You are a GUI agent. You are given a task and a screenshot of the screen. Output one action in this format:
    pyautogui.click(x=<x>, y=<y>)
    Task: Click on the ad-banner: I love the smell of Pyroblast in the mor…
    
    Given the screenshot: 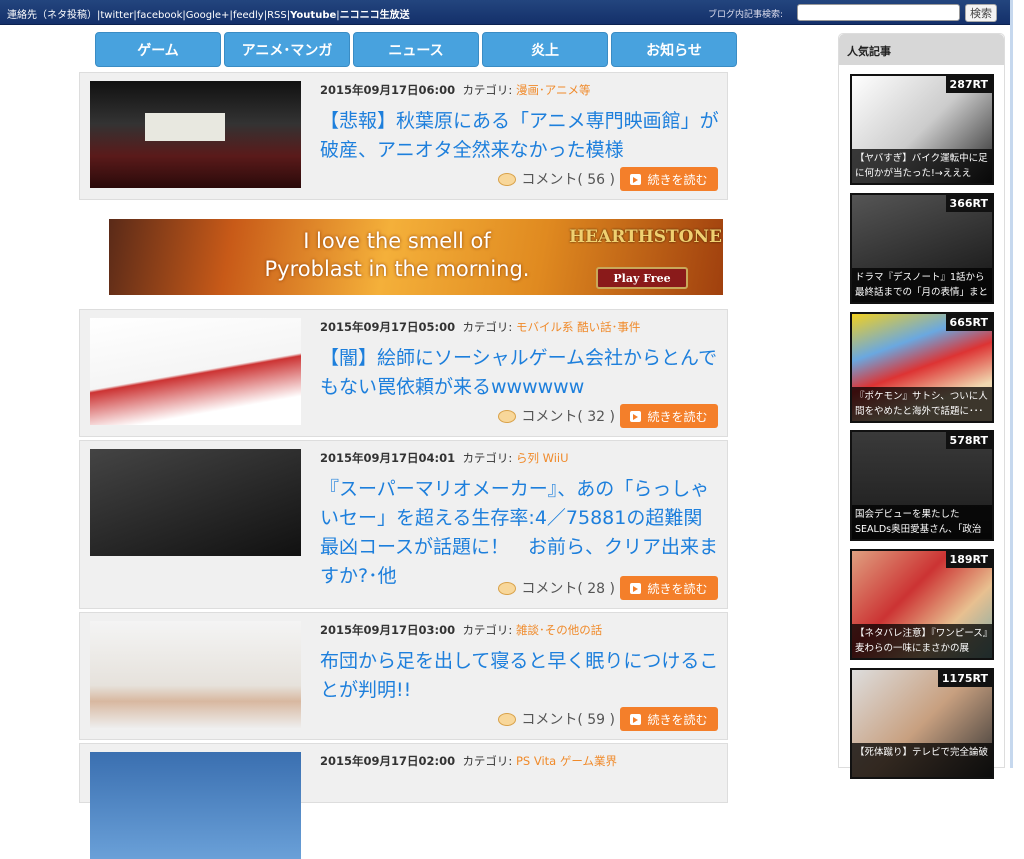 What is the action you would take?
    pyautogui.click(x=403, y=253)
    